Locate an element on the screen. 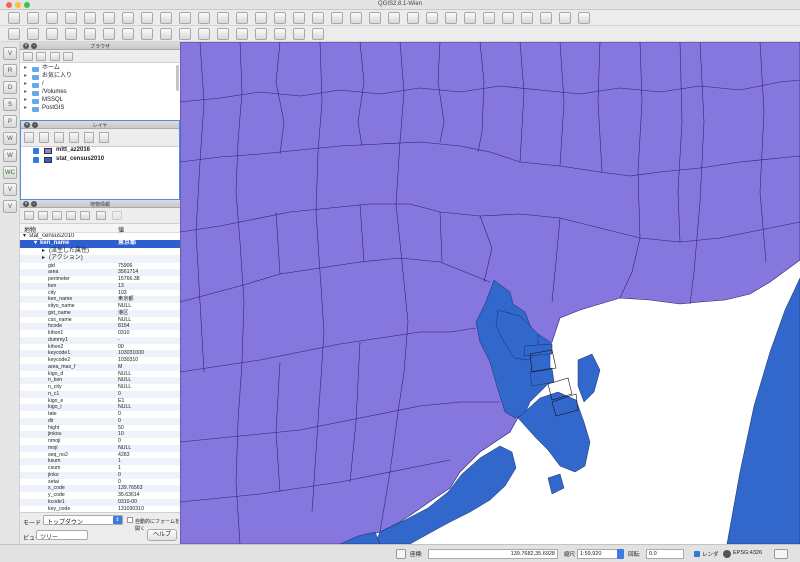  attribute-row: x_code 139.76563 is located at coordinates (100, 489).